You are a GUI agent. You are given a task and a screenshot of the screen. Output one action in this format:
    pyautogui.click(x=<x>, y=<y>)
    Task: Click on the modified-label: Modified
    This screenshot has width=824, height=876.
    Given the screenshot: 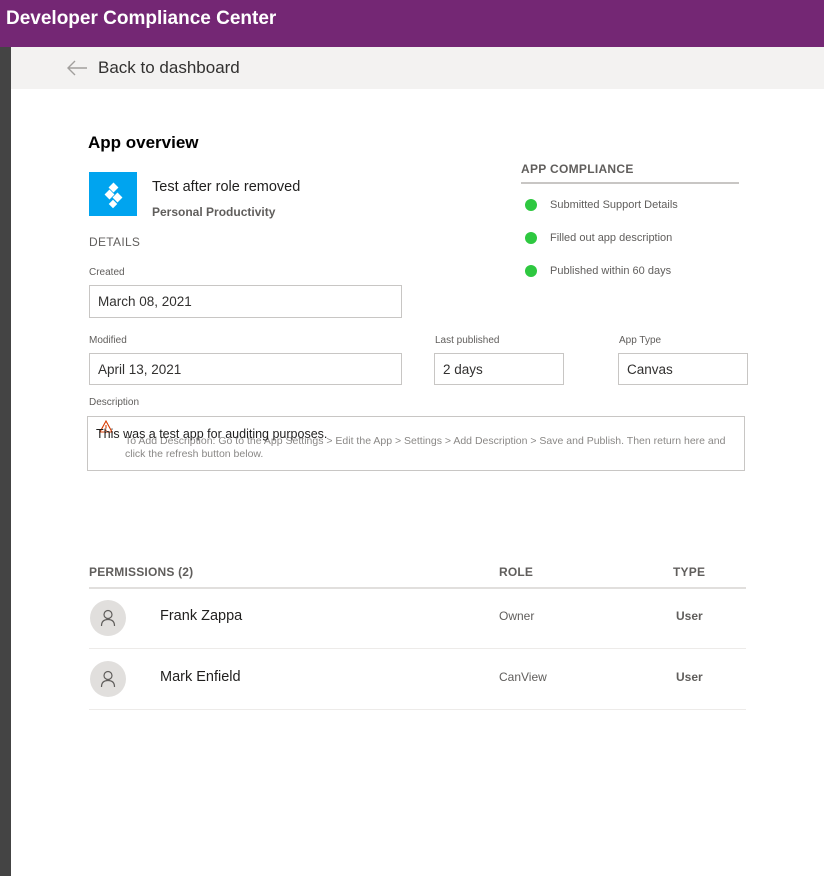 What is the action you would take?
    pyautogui.click(x=108, y=340)
    